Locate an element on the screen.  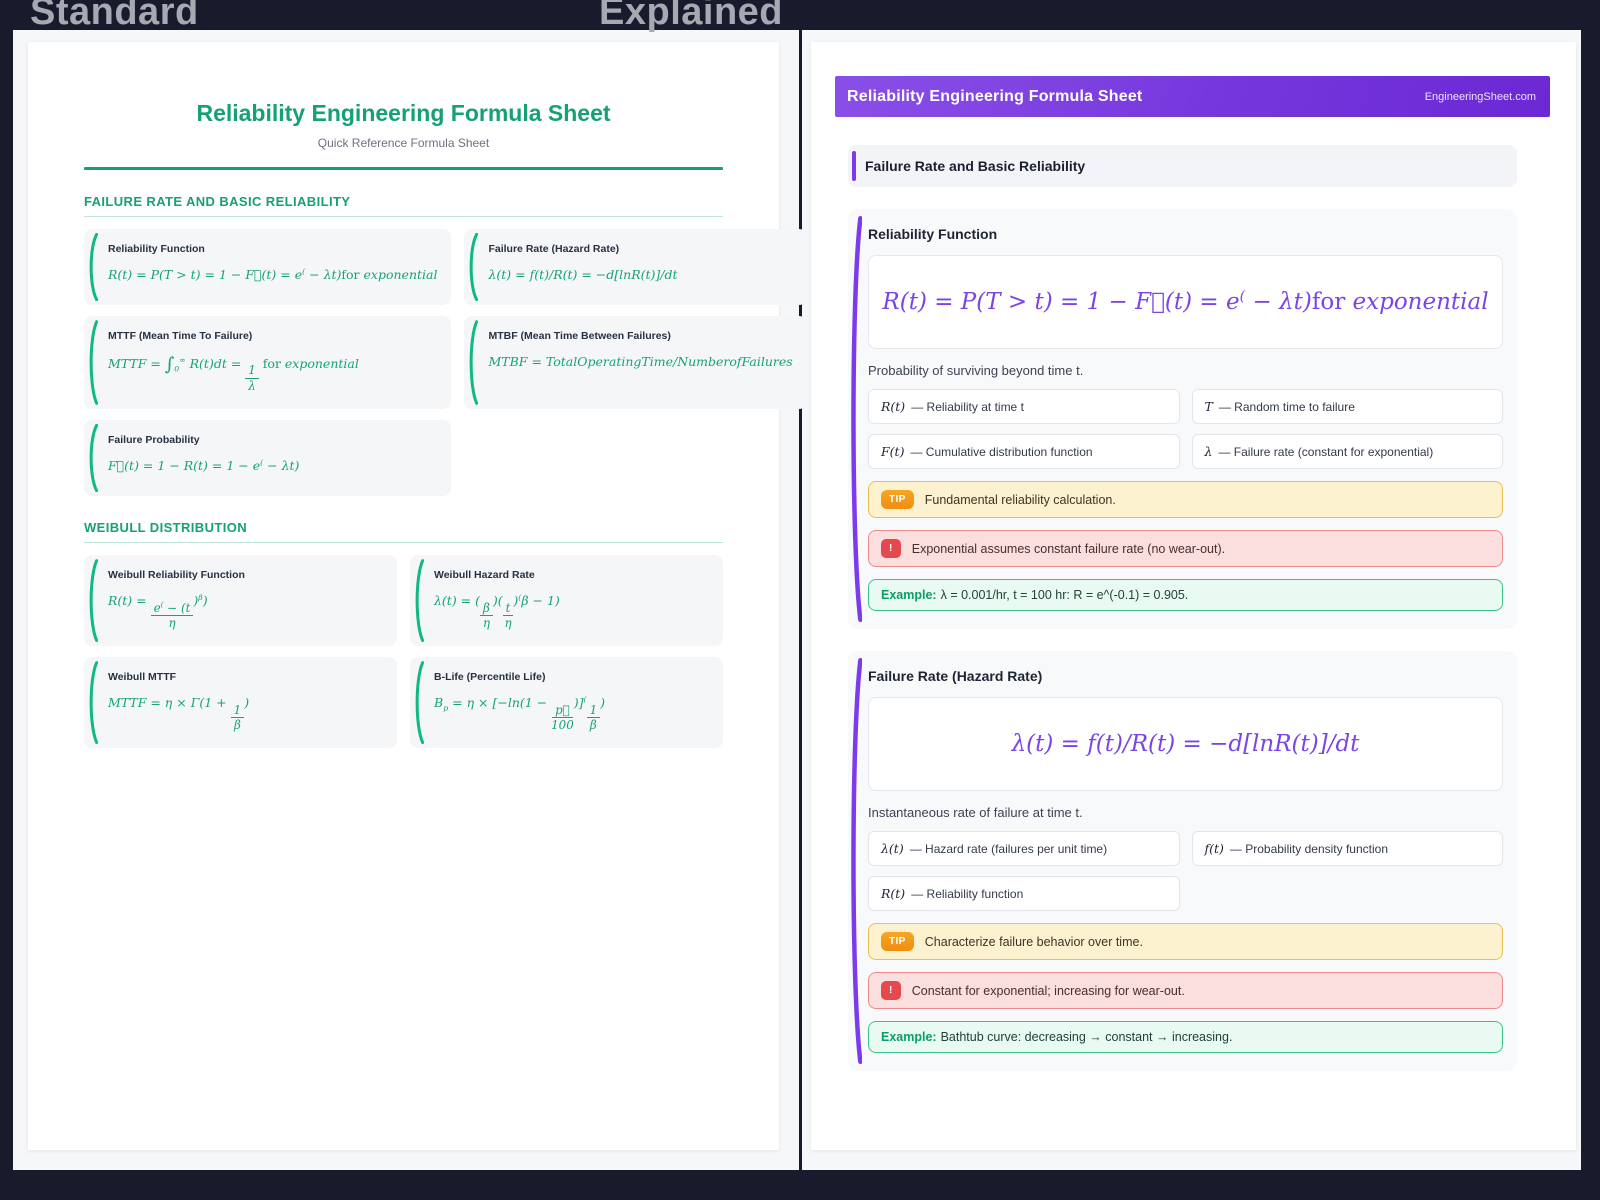
sheet-header-site: EngineeringSheet.com is located at coordinates (1480, 96).